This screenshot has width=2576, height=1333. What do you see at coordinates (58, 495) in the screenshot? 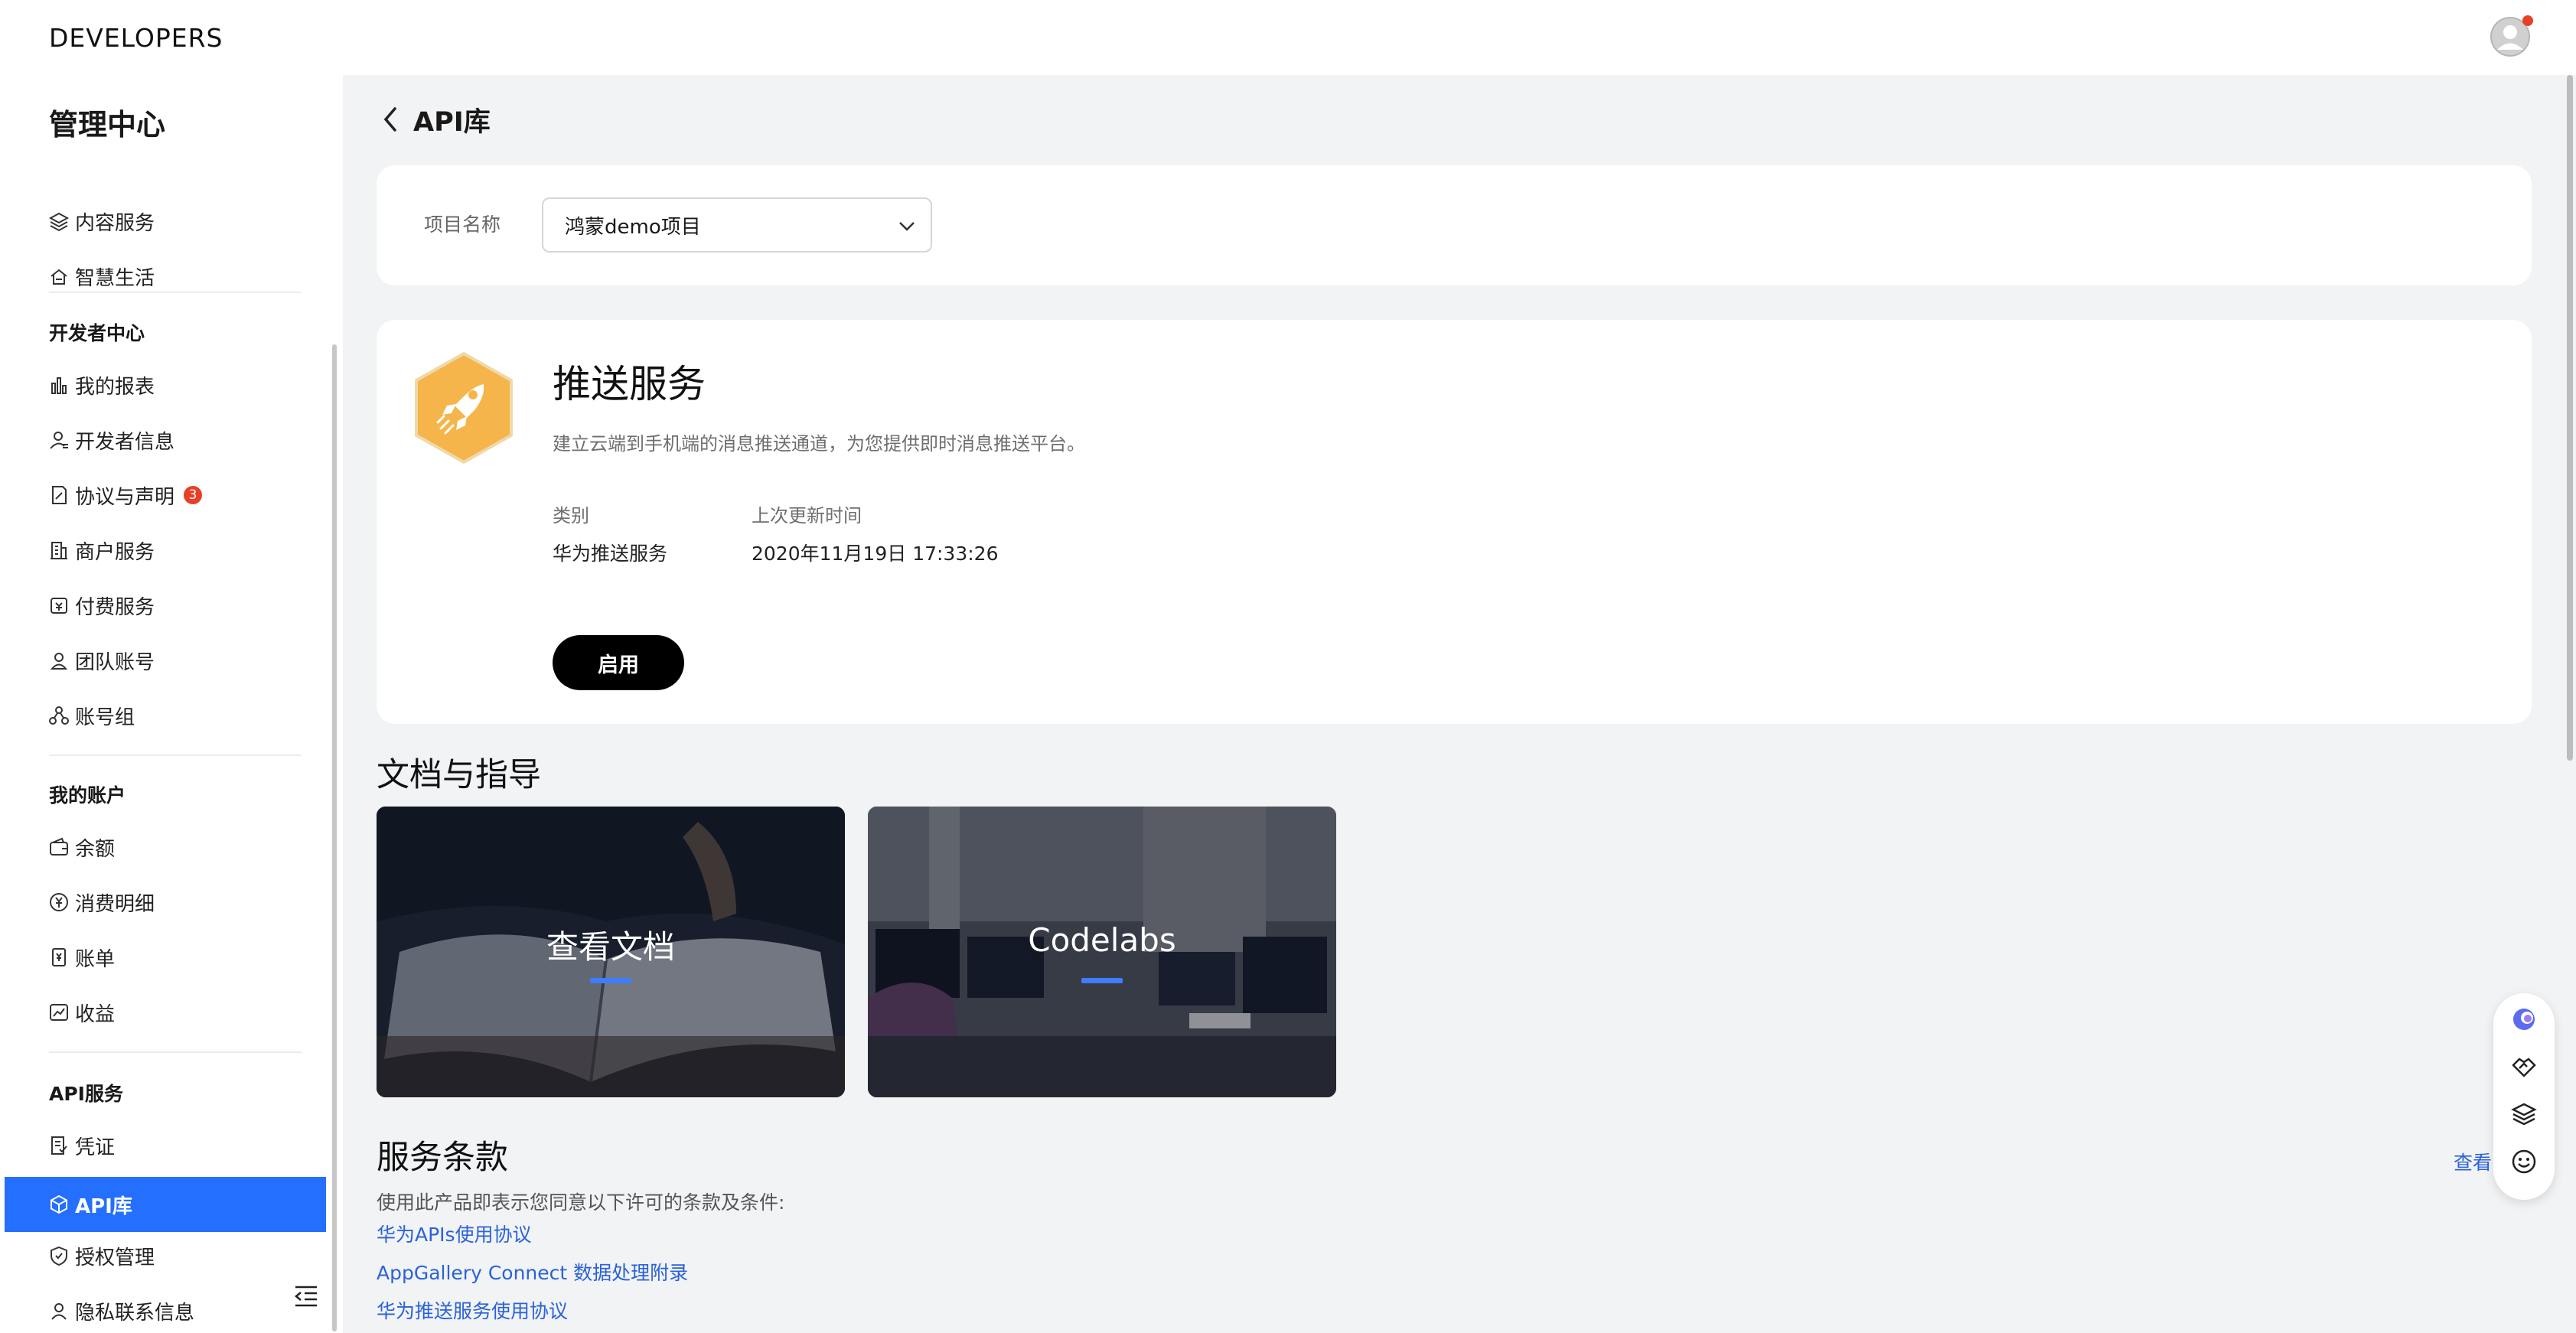
I see `document-icon` at bounding box center [58, 495].